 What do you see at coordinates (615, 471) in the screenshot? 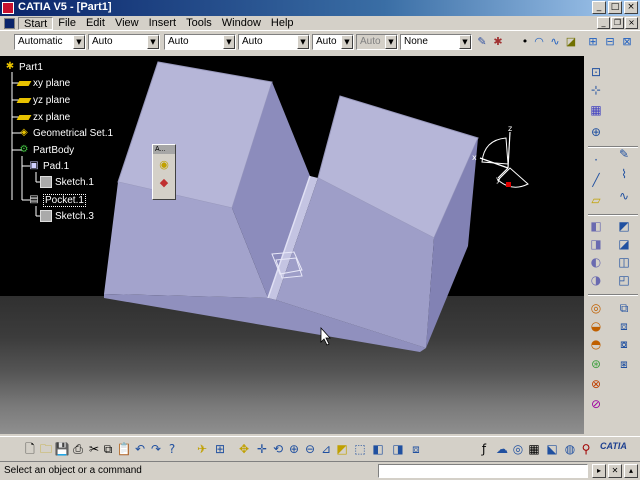
I see `cancel-command-button: ✕` at bounding box center [615, 471].